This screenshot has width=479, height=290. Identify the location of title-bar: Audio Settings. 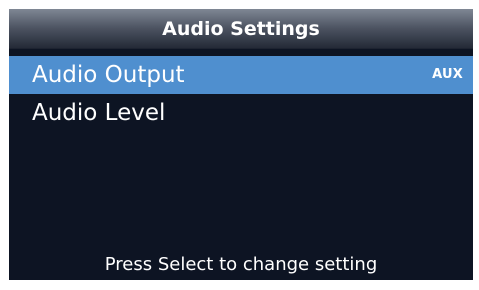
(241, 29).